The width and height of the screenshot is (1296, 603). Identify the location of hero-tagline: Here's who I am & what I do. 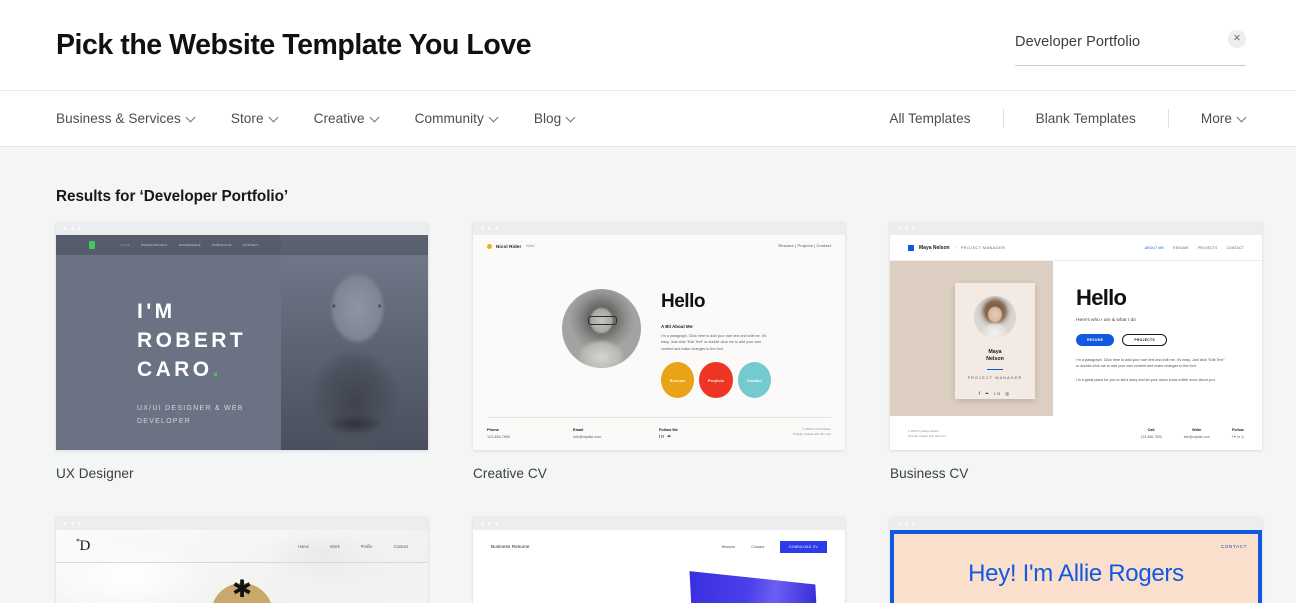
(1106, 320).